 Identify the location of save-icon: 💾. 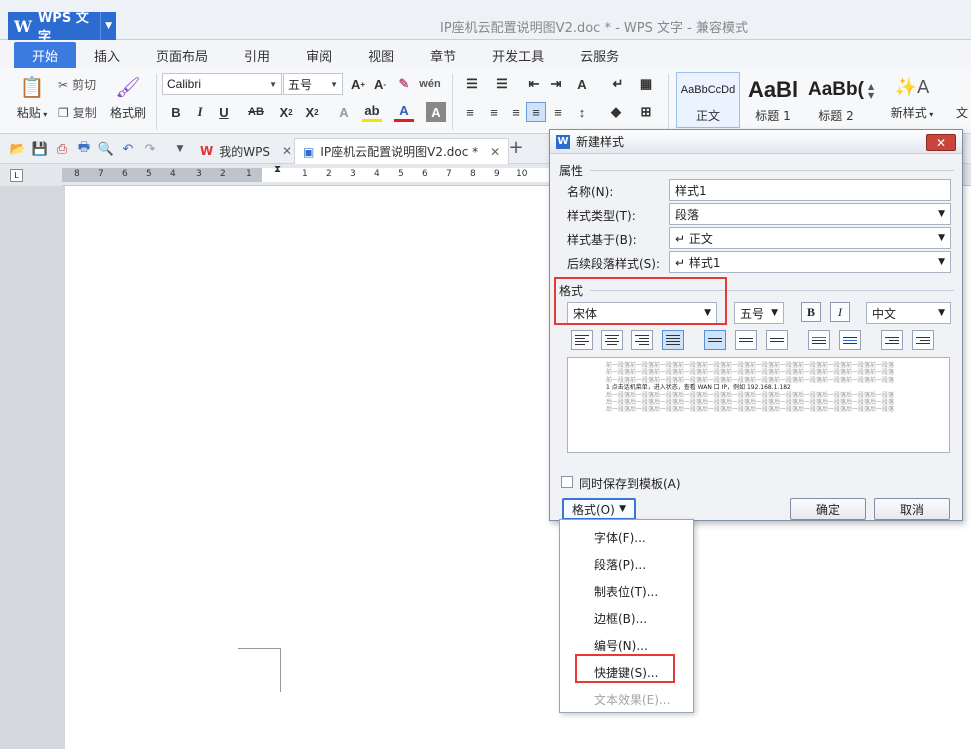
(40, 149).